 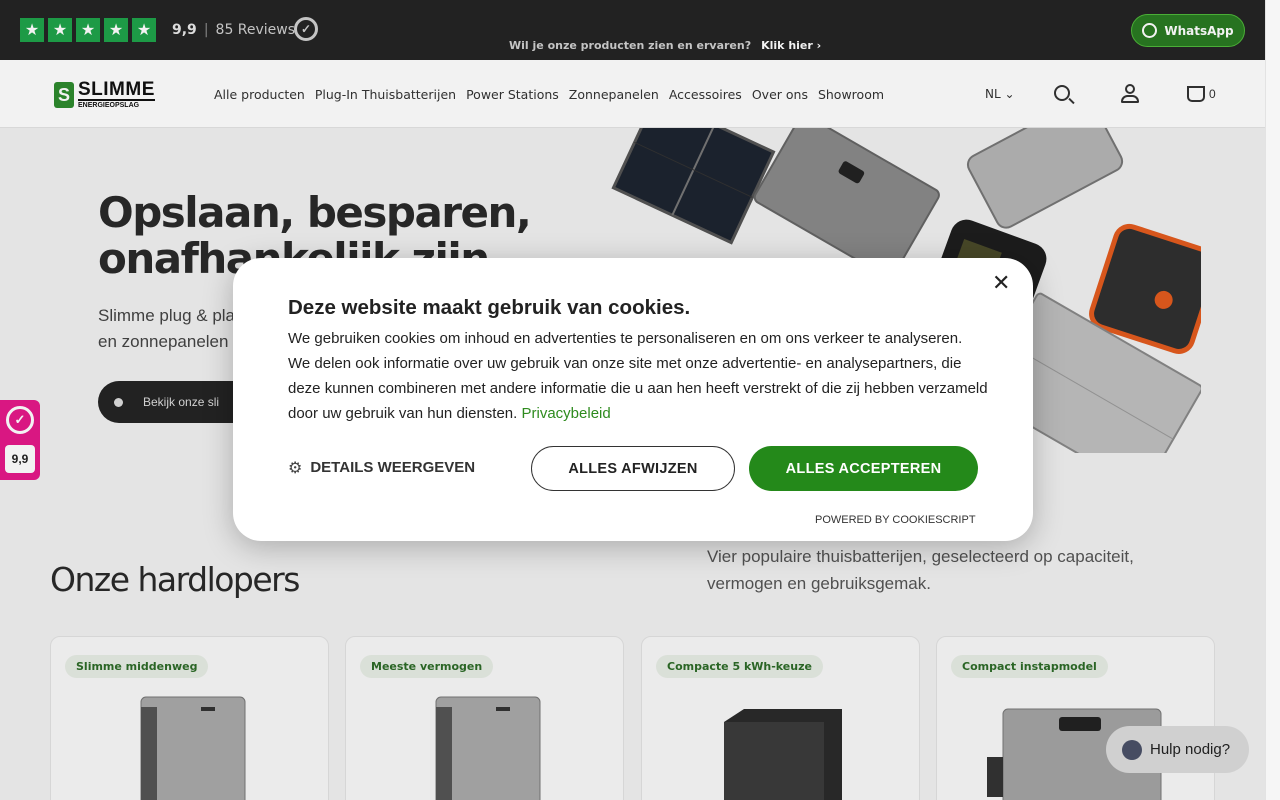 I want to click on details-label: DETAILS WEERGEVEN, so click(x=393, y=467).